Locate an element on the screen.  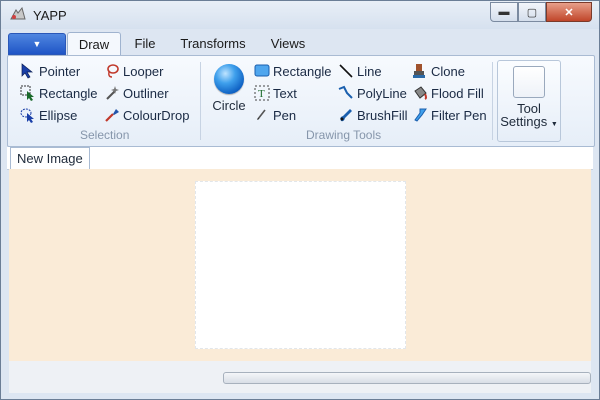
minimize-icon: ▬ is located at coordinates (504, 12).